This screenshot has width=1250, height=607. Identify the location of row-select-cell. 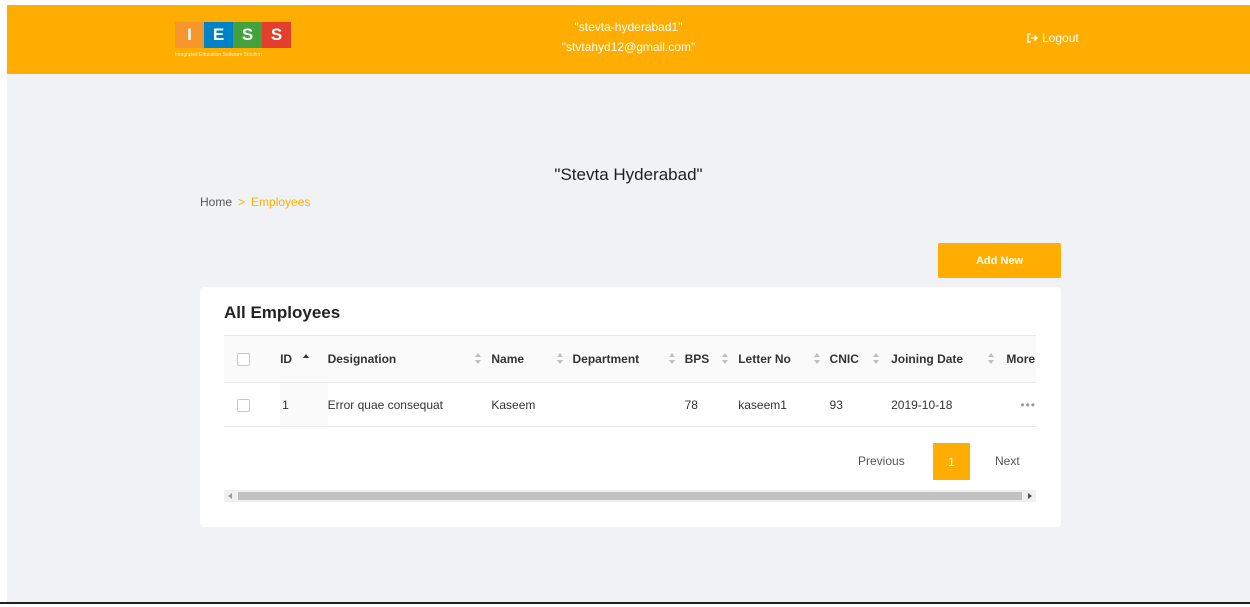
(252, 404).